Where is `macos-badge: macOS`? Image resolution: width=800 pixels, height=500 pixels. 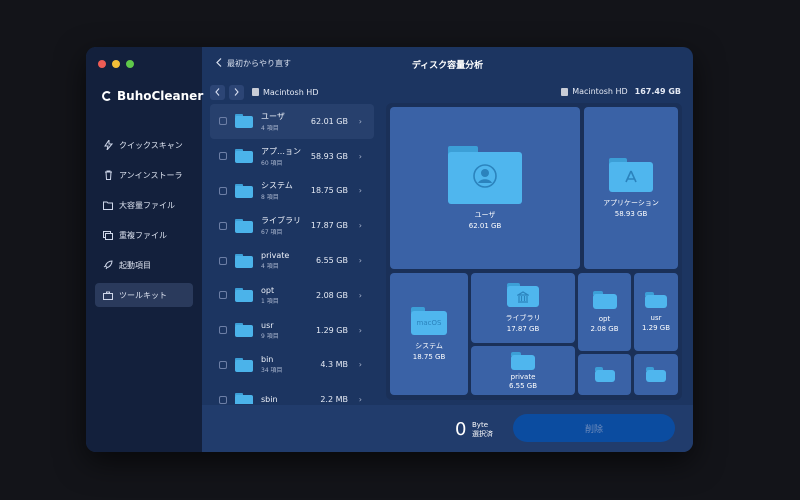
macos-badge: macOS is located at coordinates (429, 323).